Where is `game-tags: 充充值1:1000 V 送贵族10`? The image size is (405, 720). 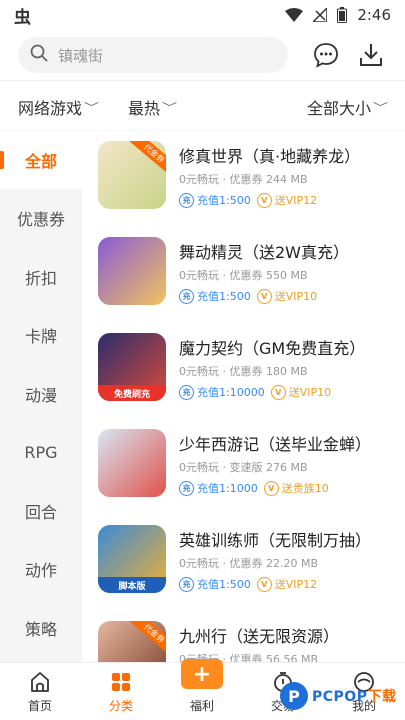
game-tags: 充充值1:1000 V 送贵族10 is located at coordinates (254, 488).